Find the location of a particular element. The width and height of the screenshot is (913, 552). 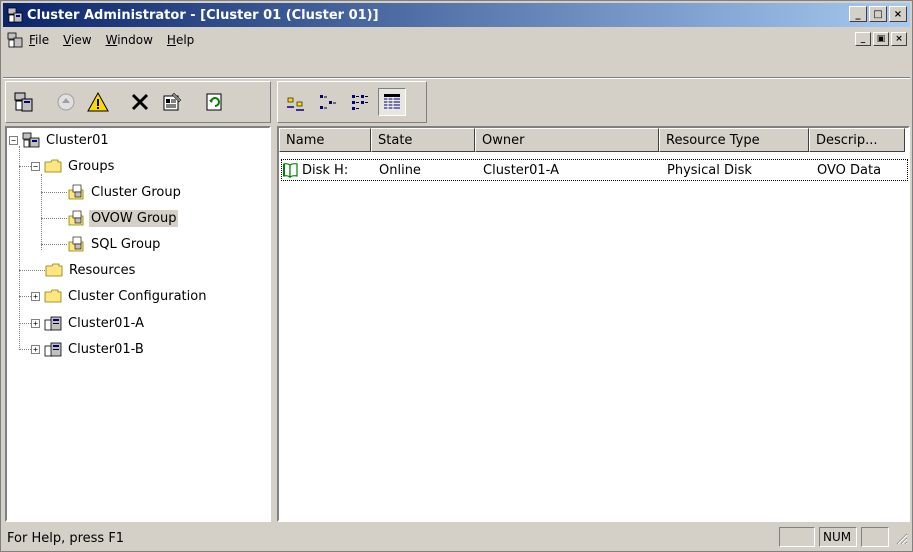

properties-icon is located at coordinates (172, 101).